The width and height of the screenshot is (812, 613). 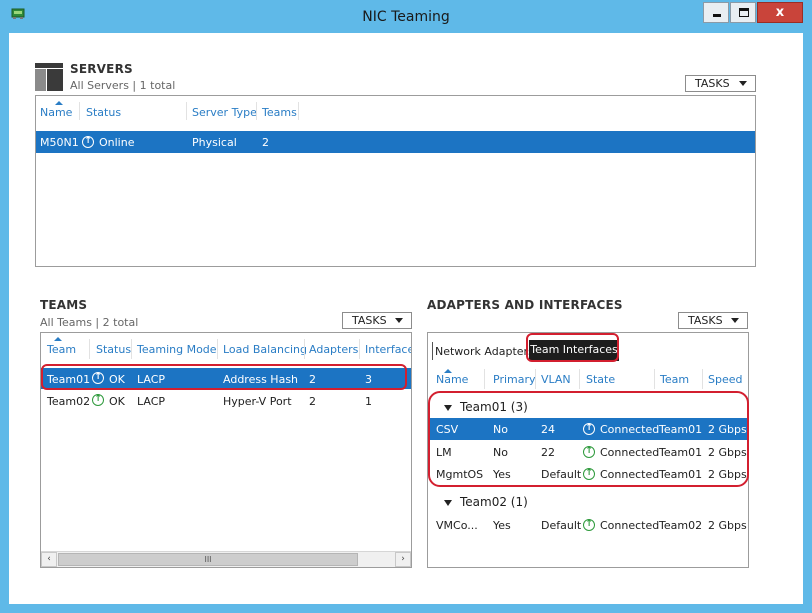 What do you see at coordinates (69, 401) in the screenshot?
I see `team-name: Team02` at bounding box center [69, 401].